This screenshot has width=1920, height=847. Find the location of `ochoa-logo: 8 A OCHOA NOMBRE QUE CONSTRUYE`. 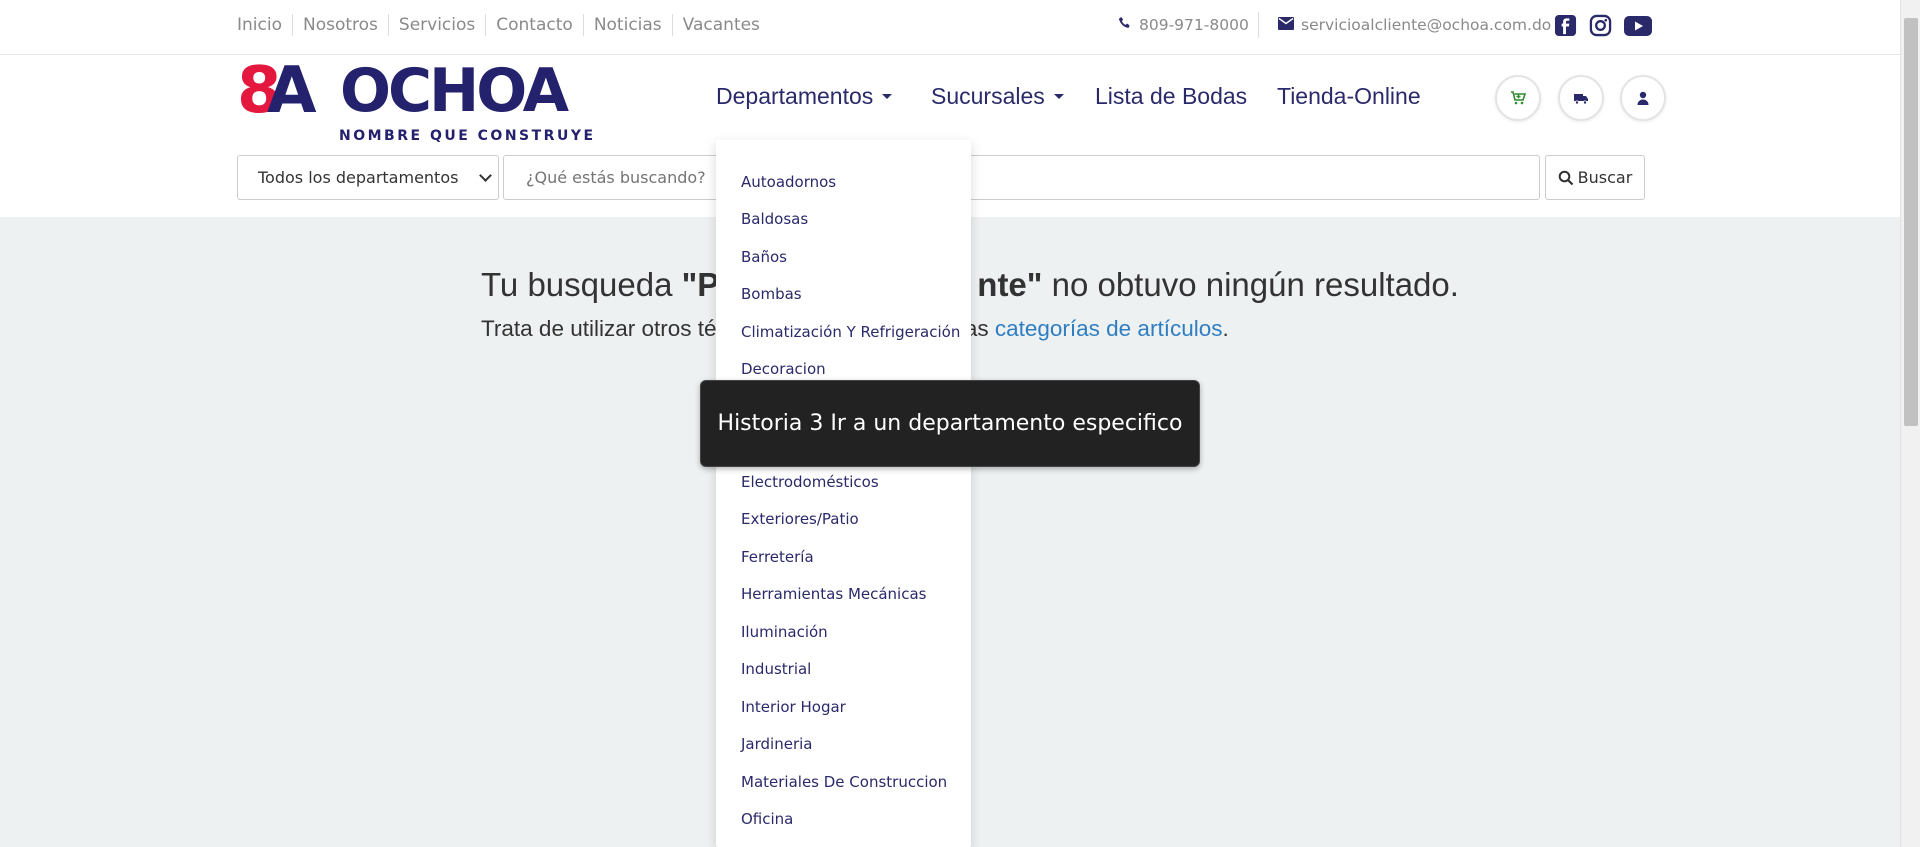

ochoa-logo: 8 A OCHOA NOMBRE QUE CONSTRUYE is located at coordinates (416, 101).